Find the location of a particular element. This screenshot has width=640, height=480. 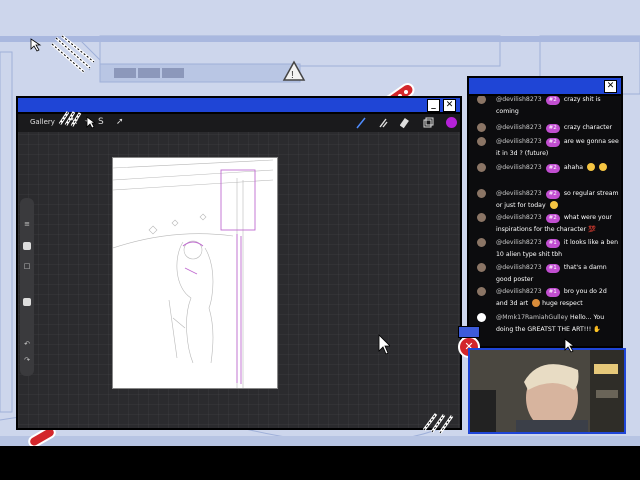

smudge-icon is located at coordinates (383, 123).